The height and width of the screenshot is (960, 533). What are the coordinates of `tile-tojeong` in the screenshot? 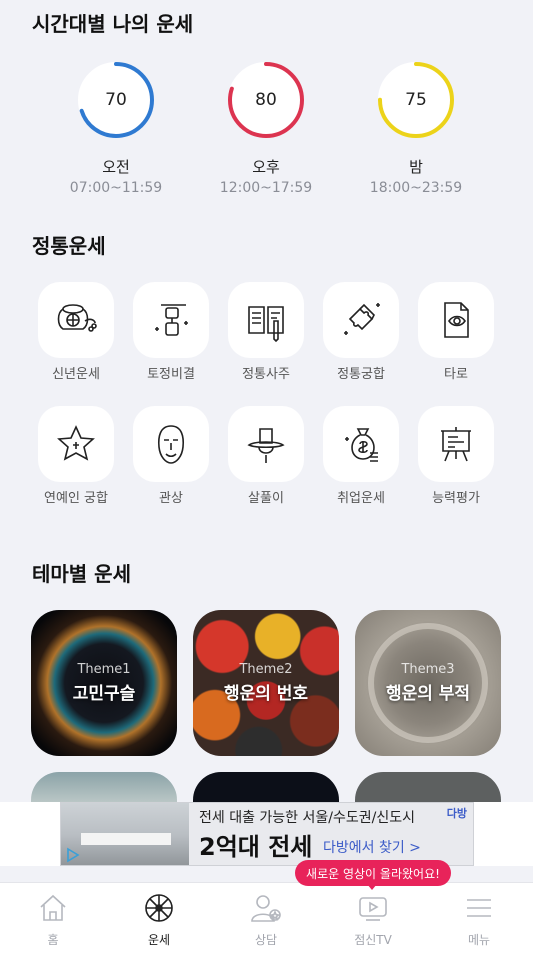 It's located at (171, 320).